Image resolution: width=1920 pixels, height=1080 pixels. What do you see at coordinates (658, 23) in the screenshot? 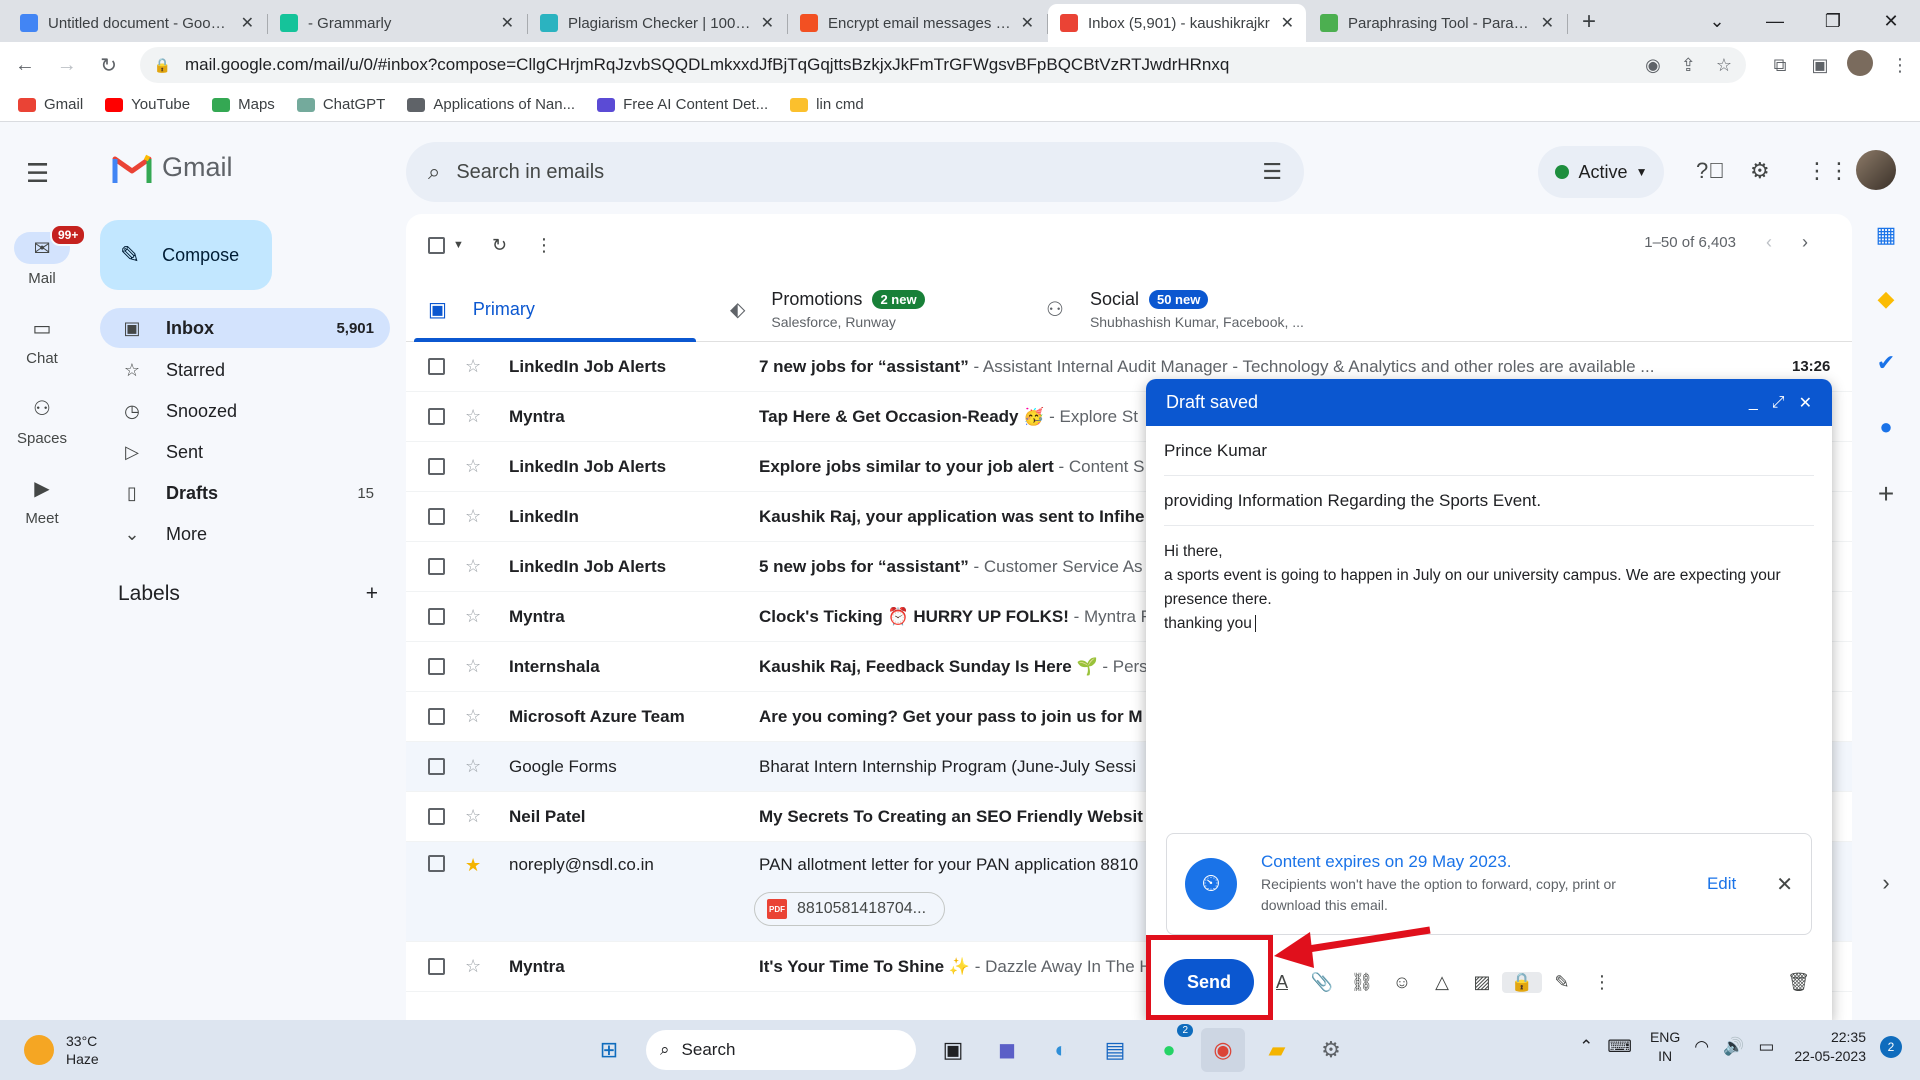
I see `browser-tab: Plagiarism Checker | 100% Free ✕` at bounding box center [658, 23].